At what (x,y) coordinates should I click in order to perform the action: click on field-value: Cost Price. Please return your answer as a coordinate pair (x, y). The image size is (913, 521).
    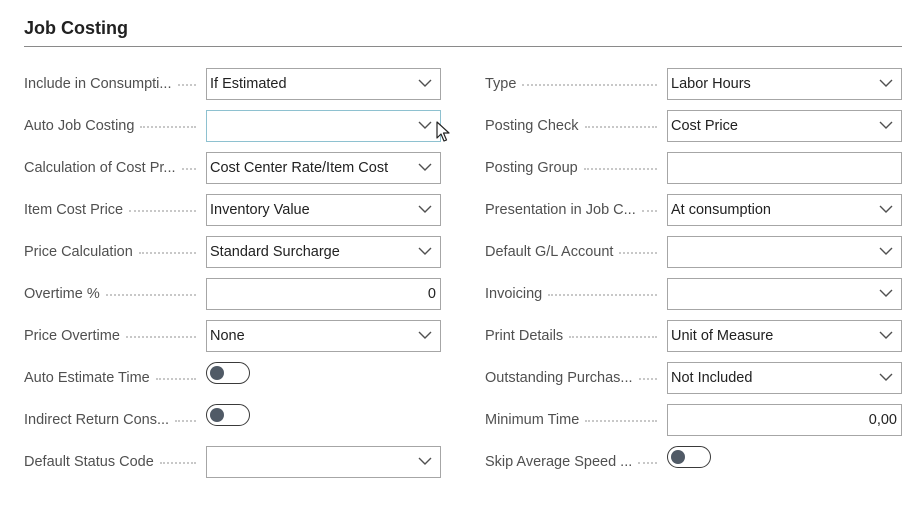
    Looking at the image, I should click on (704, 126).